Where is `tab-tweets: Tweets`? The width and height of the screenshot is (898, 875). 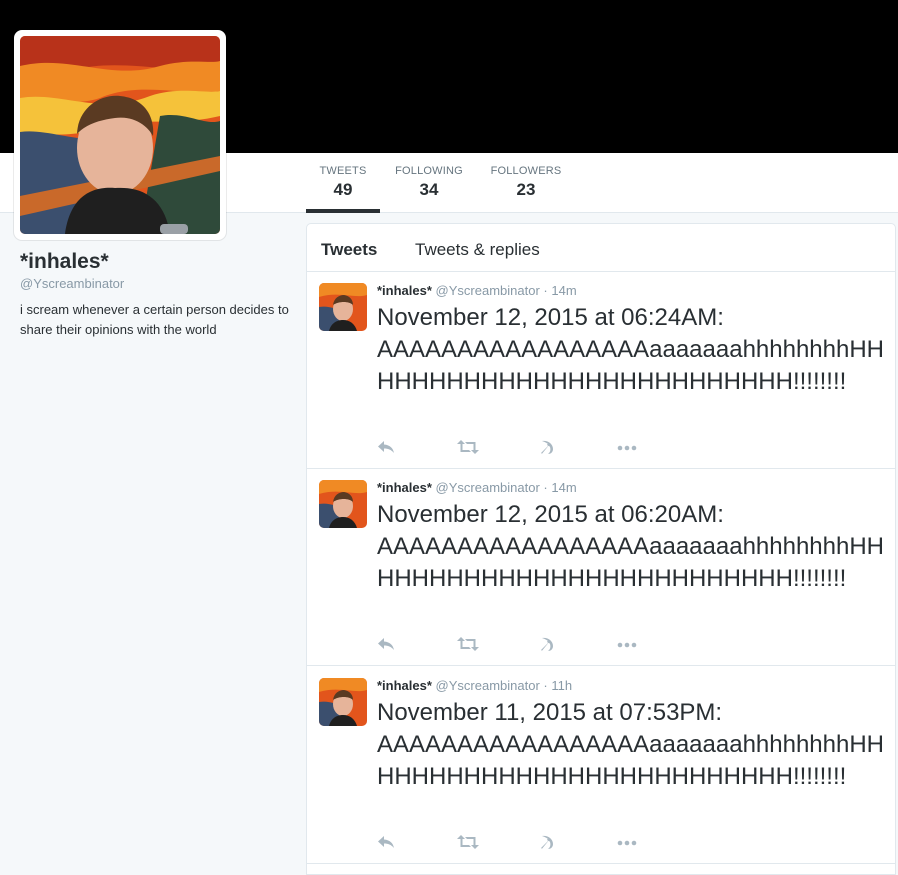
tab-tweets: Tweets is located at coordinates (349, 250).